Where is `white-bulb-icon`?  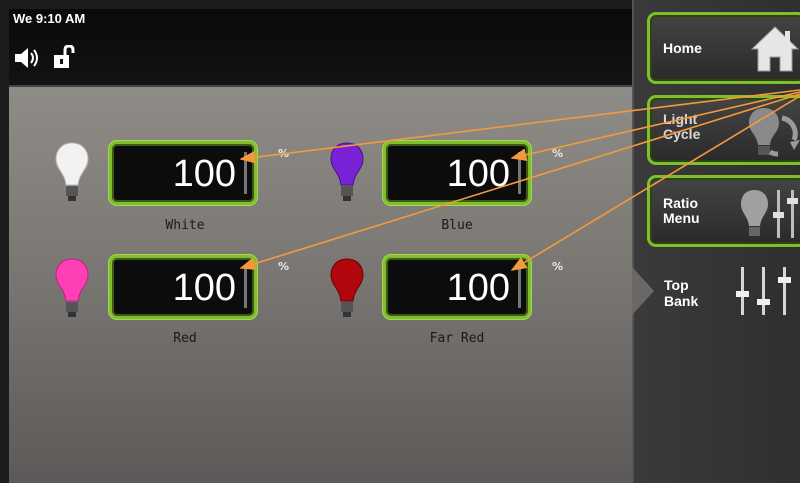 white-bulb-icon is located at coordinates (72, 171).